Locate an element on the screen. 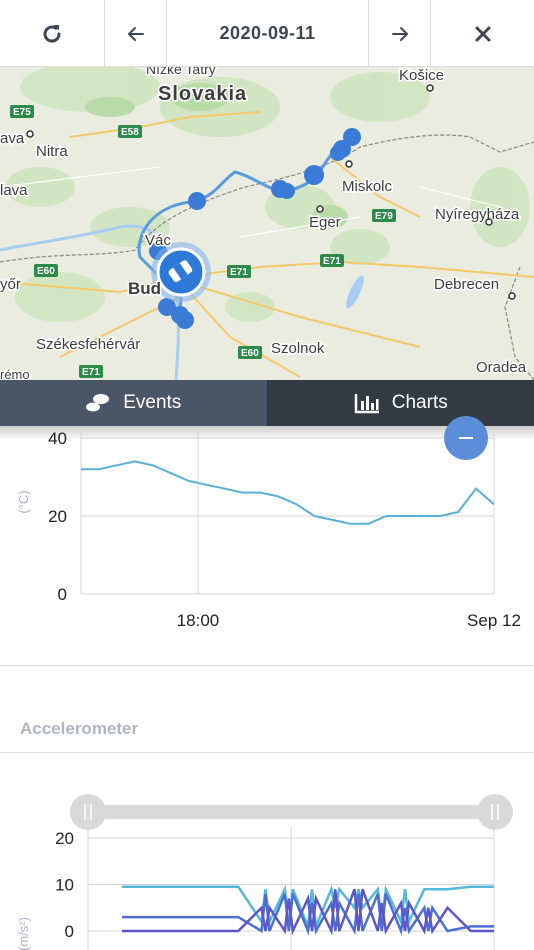 Image resolution: width=534 pixels, height=950 pixels. refresh-icon is located at coordinates (52, 33).